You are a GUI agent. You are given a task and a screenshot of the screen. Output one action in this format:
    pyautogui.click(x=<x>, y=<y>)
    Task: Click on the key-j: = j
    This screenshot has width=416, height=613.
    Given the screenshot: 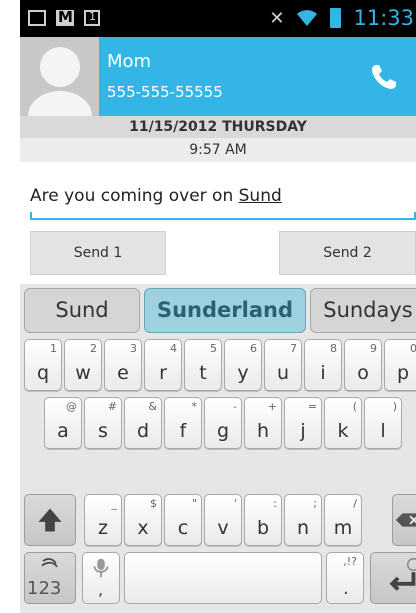 What is the action you would take?
    pyautogui.click(x=303, y=423)
    